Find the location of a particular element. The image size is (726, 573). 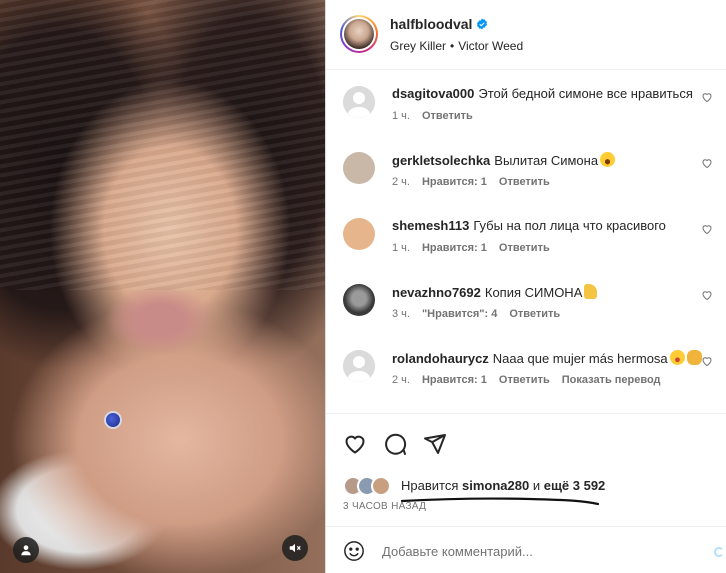

add-comment-bar is located at coordinates (526, 549).